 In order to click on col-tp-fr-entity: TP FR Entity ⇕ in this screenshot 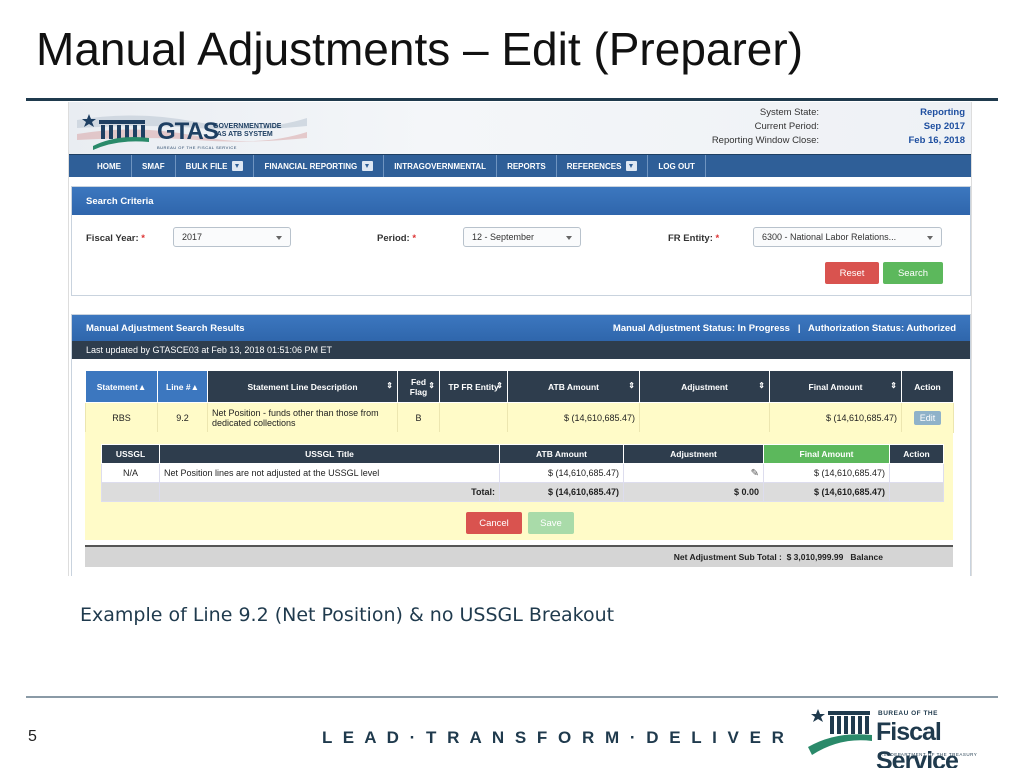, I will do `click(473, 386)`.